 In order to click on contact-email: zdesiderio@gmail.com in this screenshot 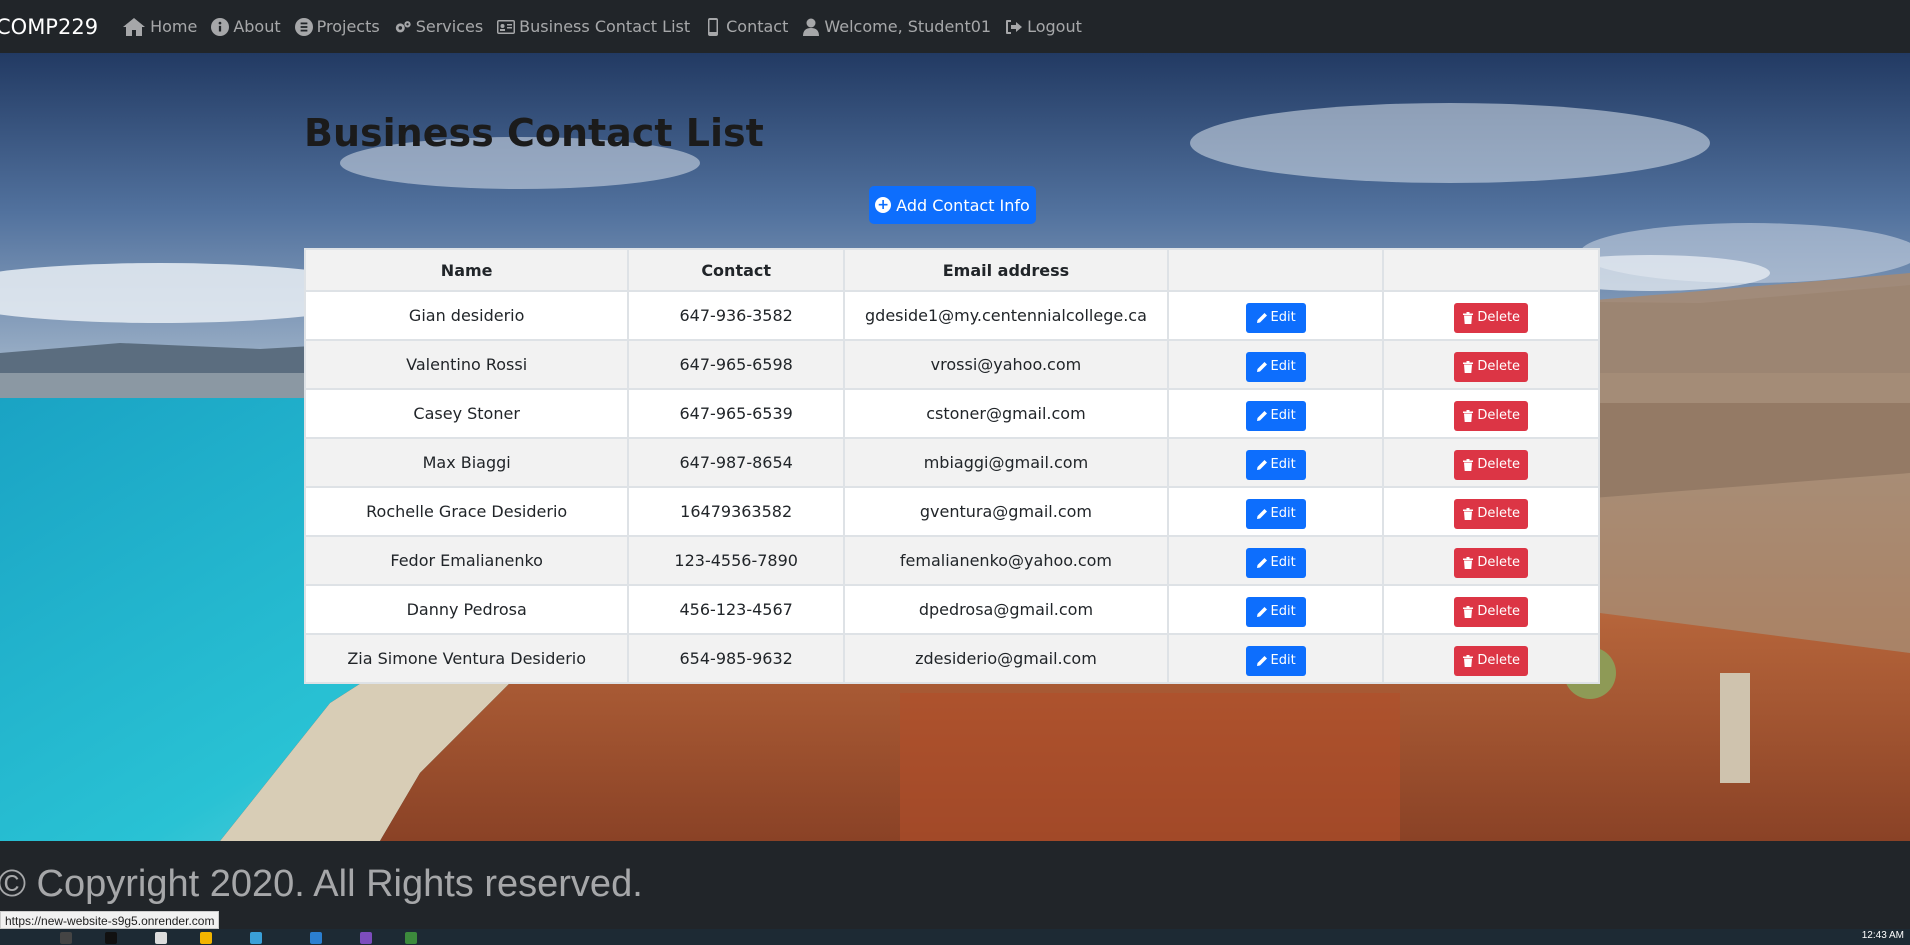, I will do `click(1006, 658)`.